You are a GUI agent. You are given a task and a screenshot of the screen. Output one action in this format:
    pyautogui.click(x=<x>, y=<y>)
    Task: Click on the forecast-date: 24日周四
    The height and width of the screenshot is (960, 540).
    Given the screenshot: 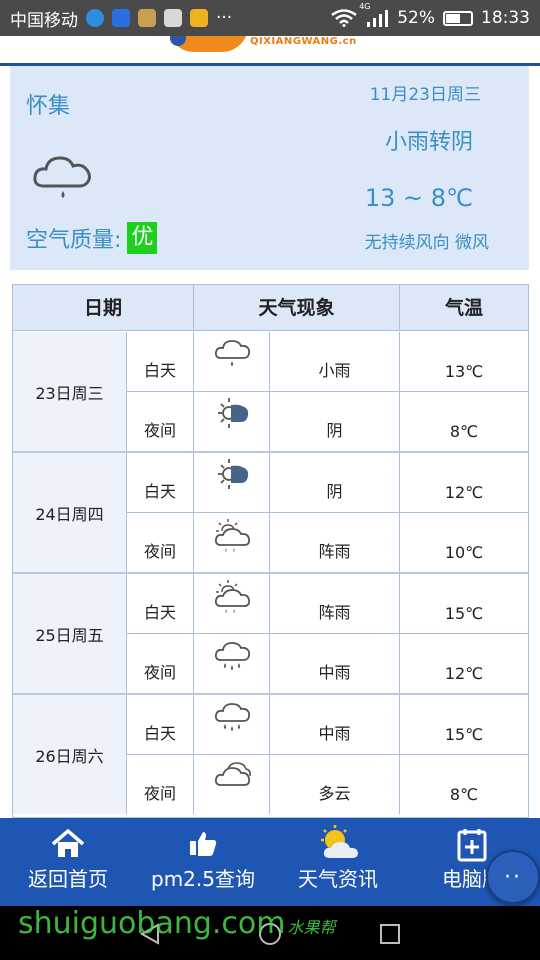 What is the action you would take?
    pyautogui.click(x=70, y=512)
    